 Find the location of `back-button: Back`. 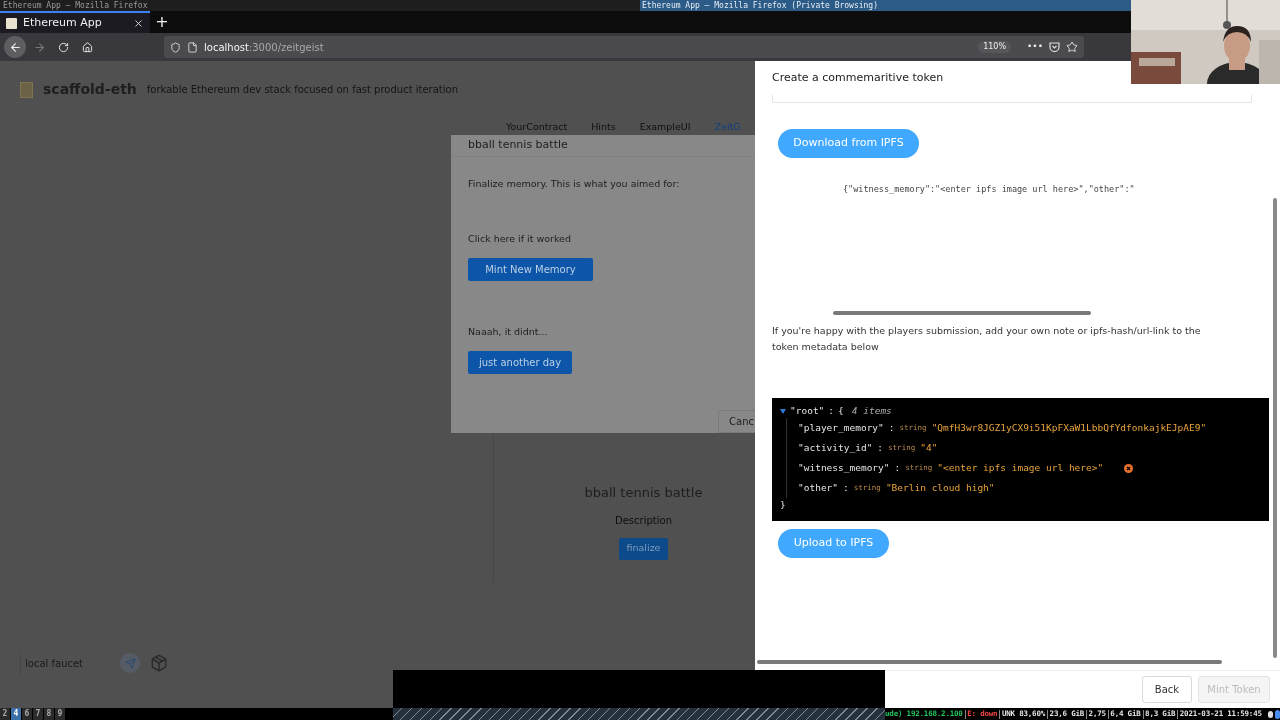

back-button: Back is located at coordinates (1167, 689).